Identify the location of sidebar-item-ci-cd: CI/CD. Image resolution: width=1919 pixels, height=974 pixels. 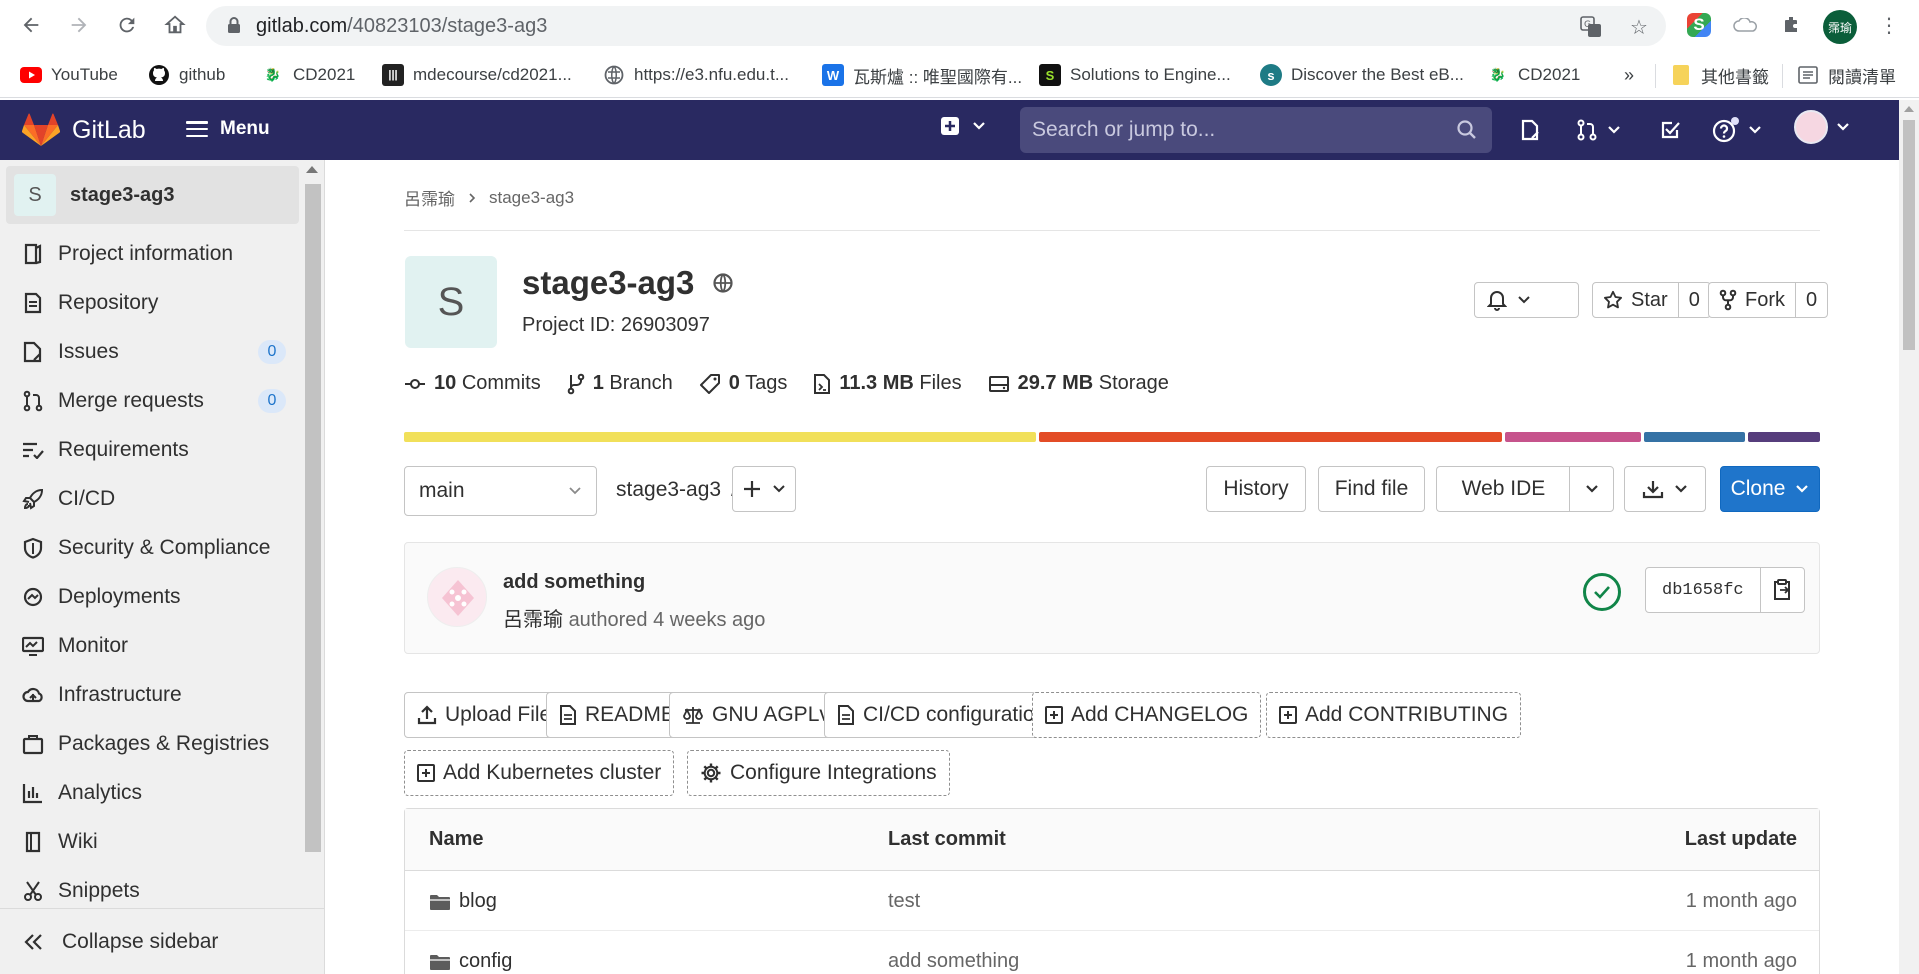
(157, 499).